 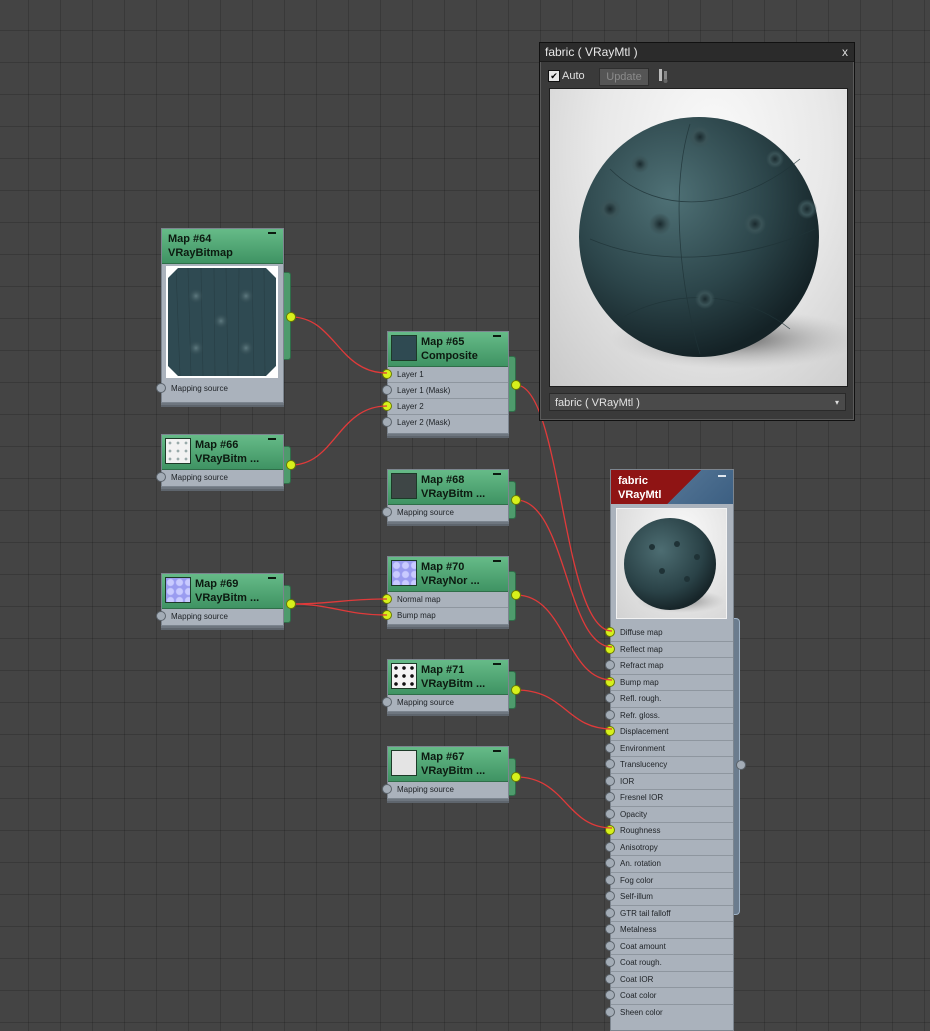 What do you see at coordinates (669, 798) in the screenshot?
I see `material-slot-fresnel-ior: Fresnel IOR` at bounding box center [669, 798].